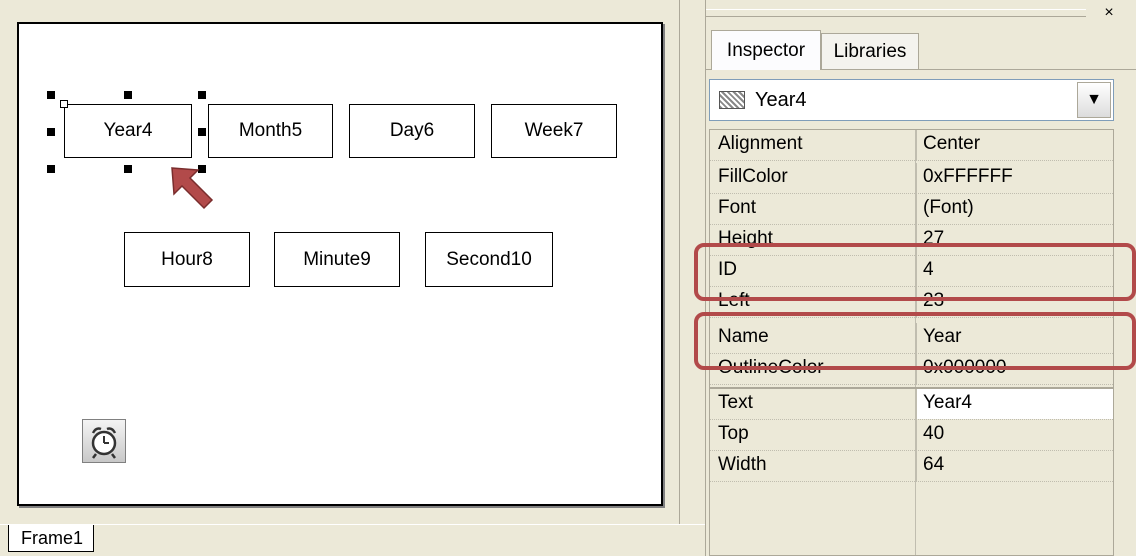 The height and width of the screenshot is (556, 1136). What do you see at coordinates (412, 131) in the screenshot?
I see `label-day: Day6` at bounding box center [412, 131].